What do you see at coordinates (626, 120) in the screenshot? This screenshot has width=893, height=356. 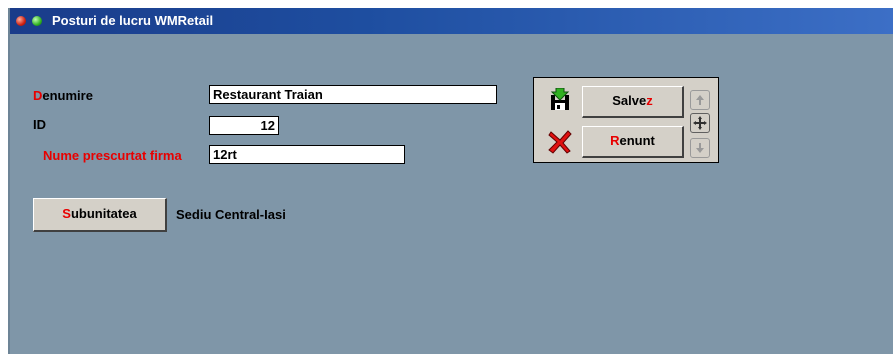 I see `action-panel: Salvez Renunt` at bounding box center [626, 120].